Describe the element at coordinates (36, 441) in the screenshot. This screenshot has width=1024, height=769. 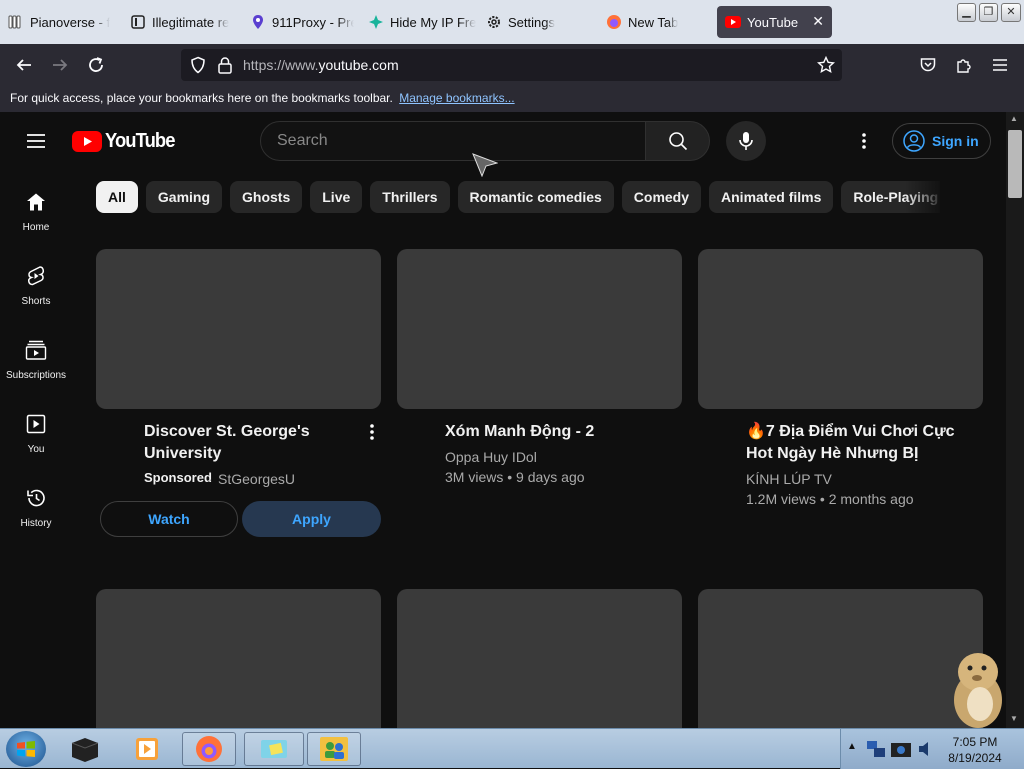
I see `sidebar-item-you: You` at that location.